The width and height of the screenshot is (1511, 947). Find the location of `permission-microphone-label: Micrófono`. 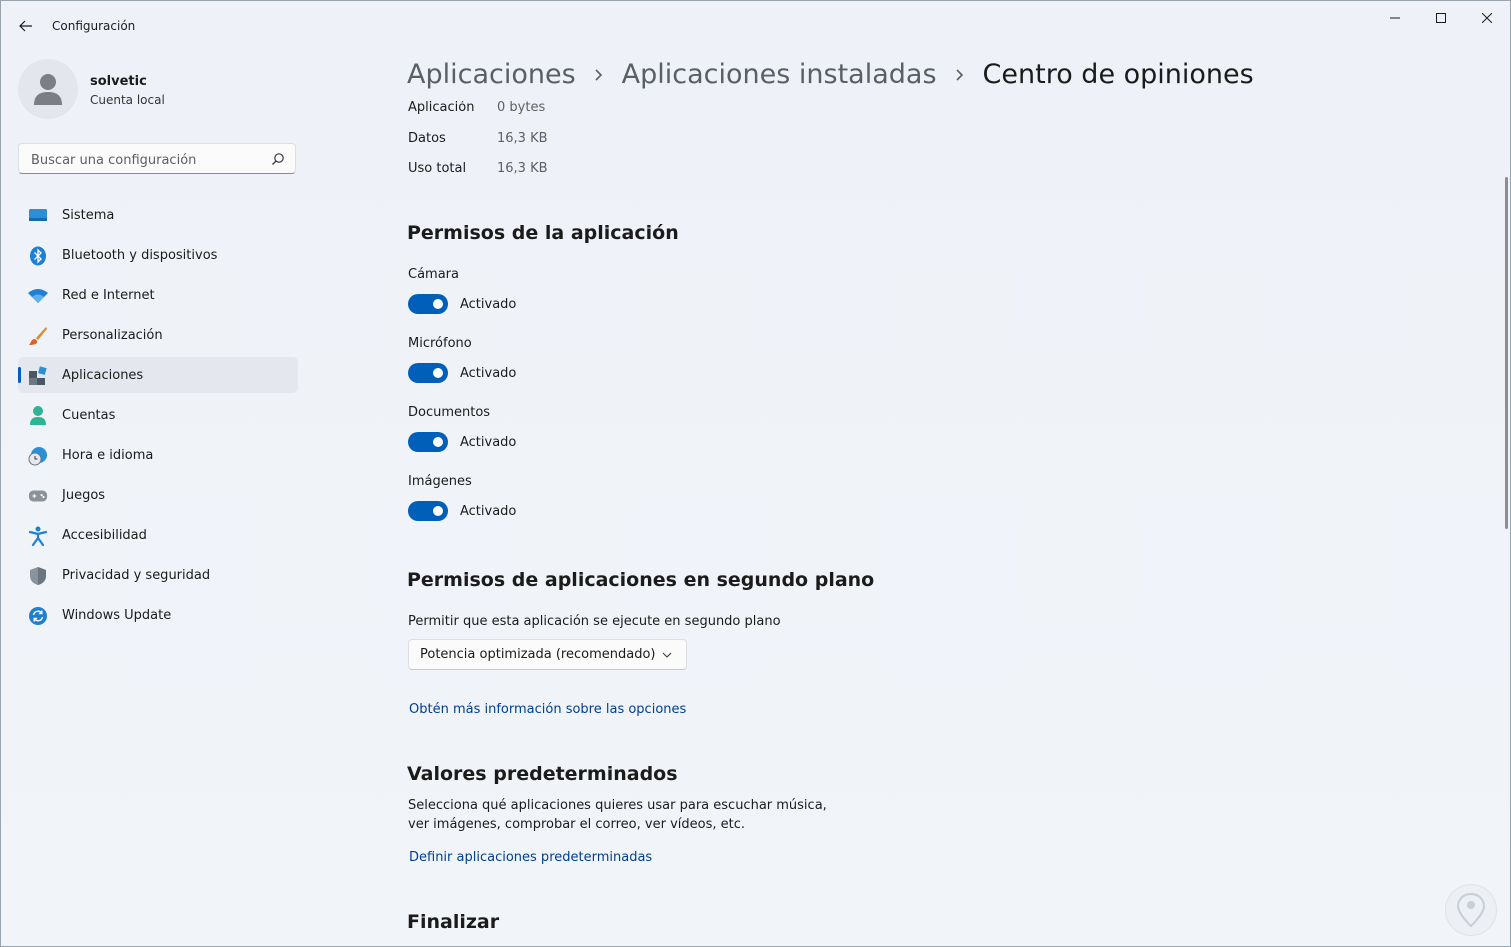

permission-microphone-label: Micrófono is located at coordinates (440, 343).